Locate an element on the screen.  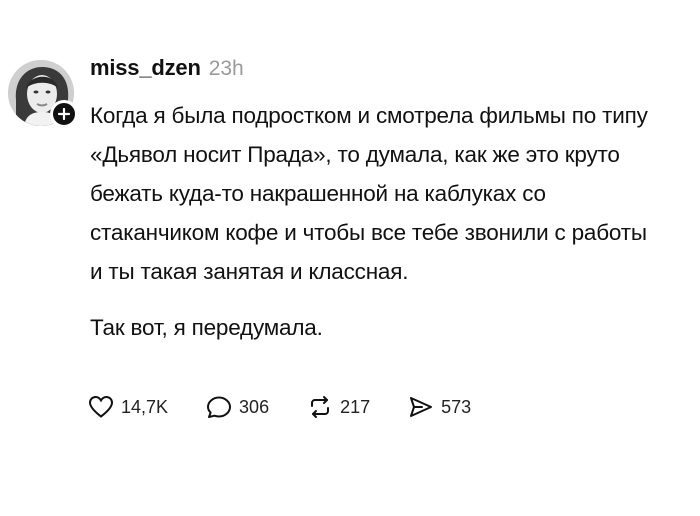
reply-button: 306 is located at coordinates (237, 407).